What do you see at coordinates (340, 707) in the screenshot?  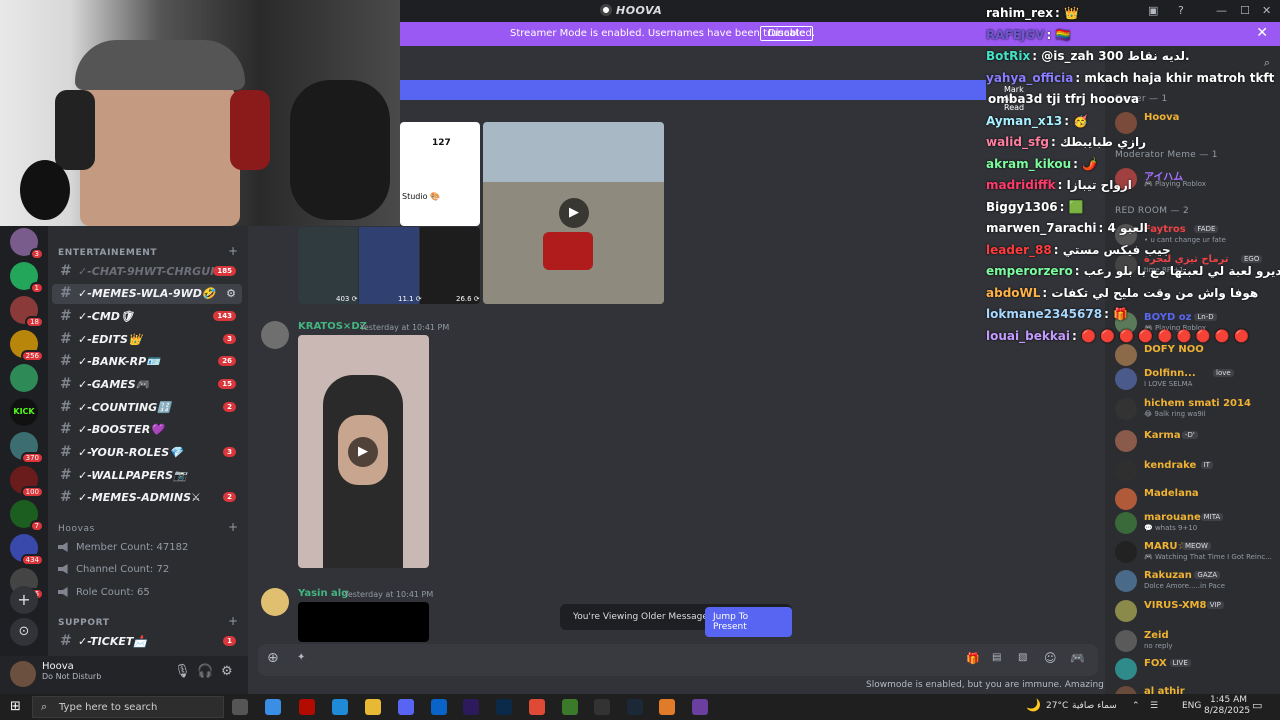 I see `edge-icon` at bounding box center [340, 707].